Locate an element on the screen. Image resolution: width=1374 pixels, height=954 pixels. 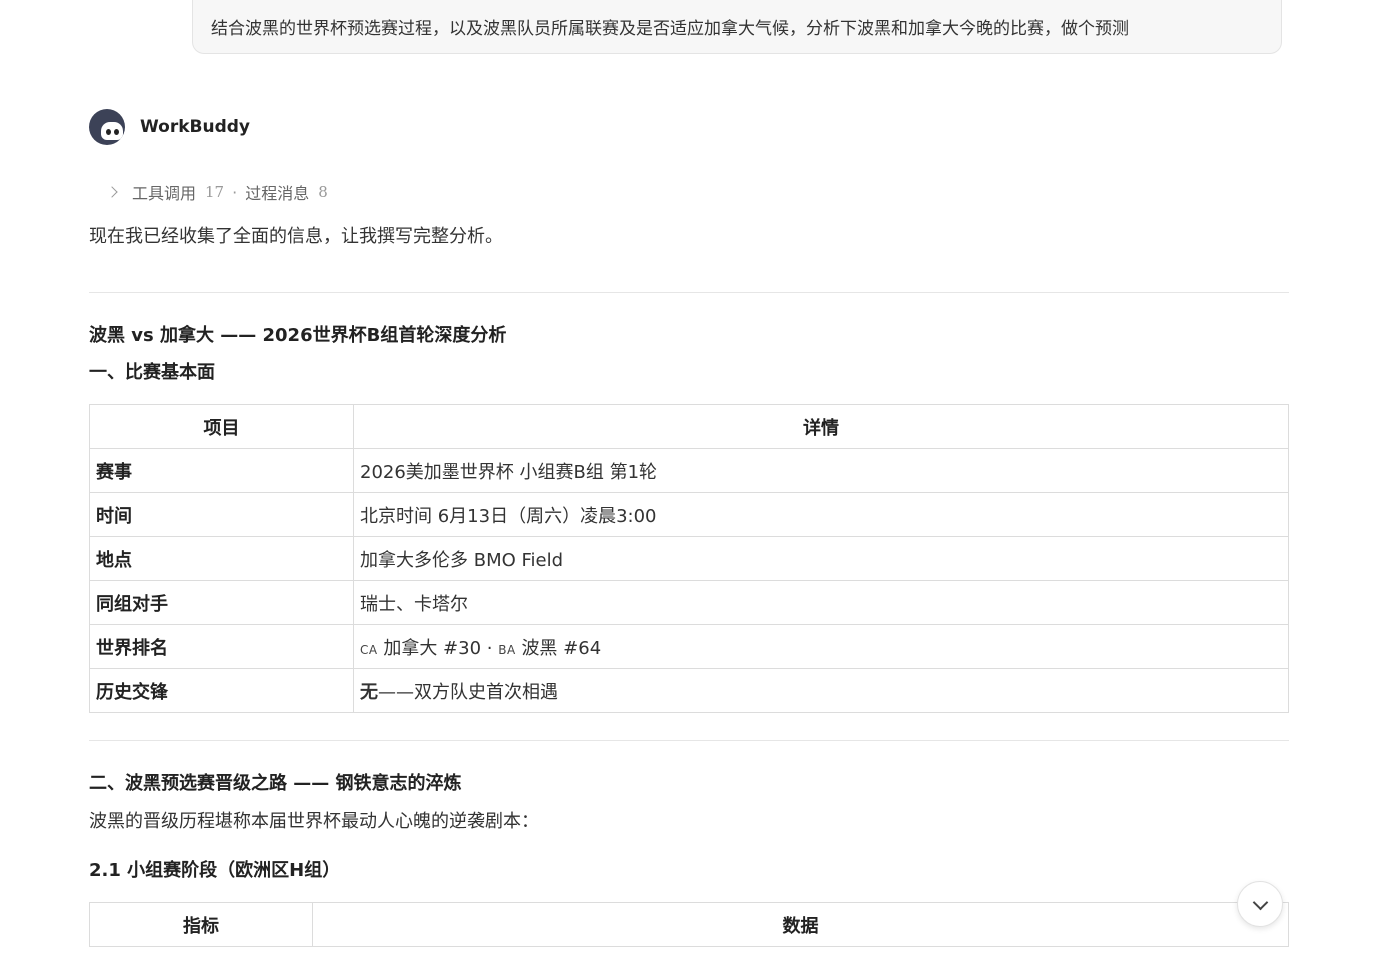
assistant-intro-text: 现在我已经收集了全面的信息，让我撰写完整分析。 is located at coordinates (296, 236).